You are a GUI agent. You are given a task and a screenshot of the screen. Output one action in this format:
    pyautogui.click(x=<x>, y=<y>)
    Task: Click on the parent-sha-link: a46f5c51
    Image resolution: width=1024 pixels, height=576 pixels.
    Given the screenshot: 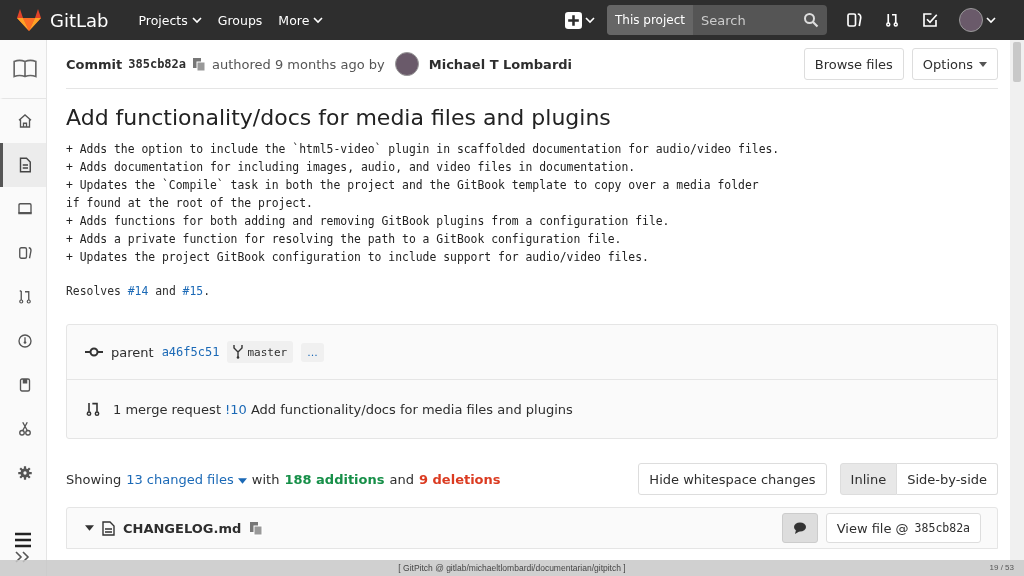 What is the action you would take?
    pyautogui.click(x=190, y=352)
    